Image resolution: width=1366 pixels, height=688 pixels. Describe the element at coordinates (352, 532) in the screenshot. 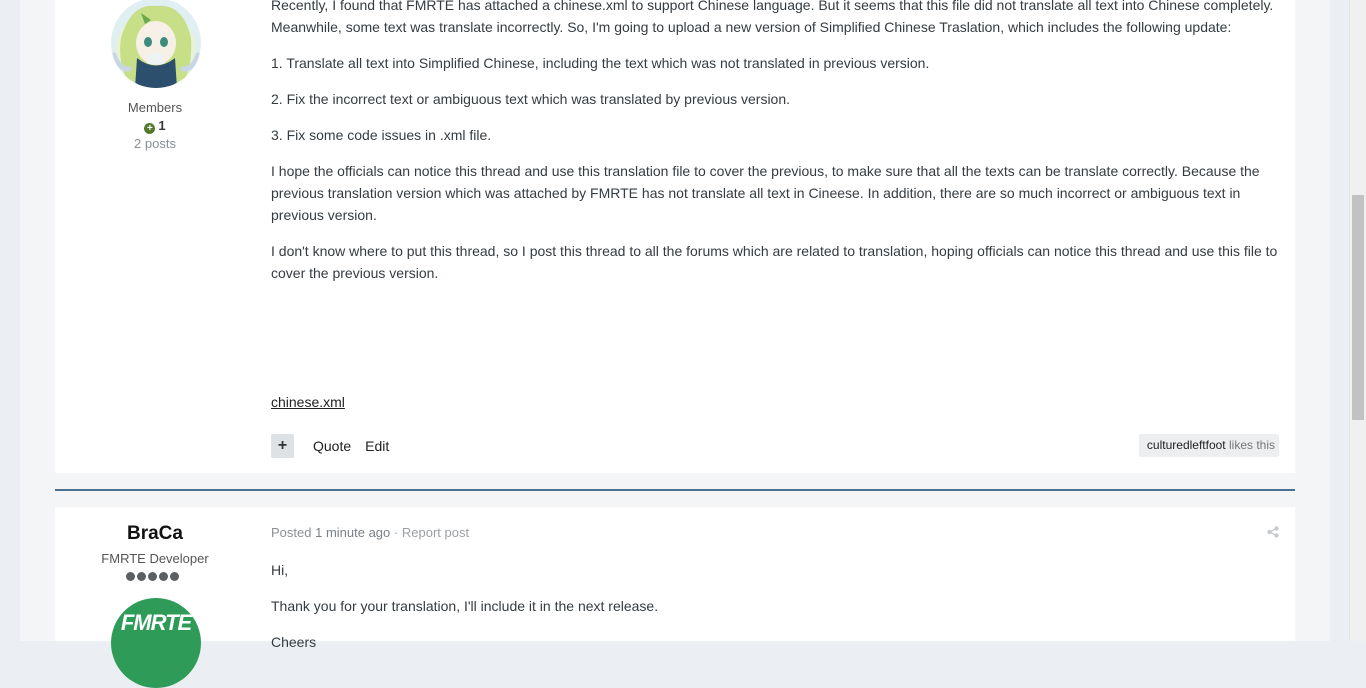

I see `post-time: 1 minute ago` at that location.